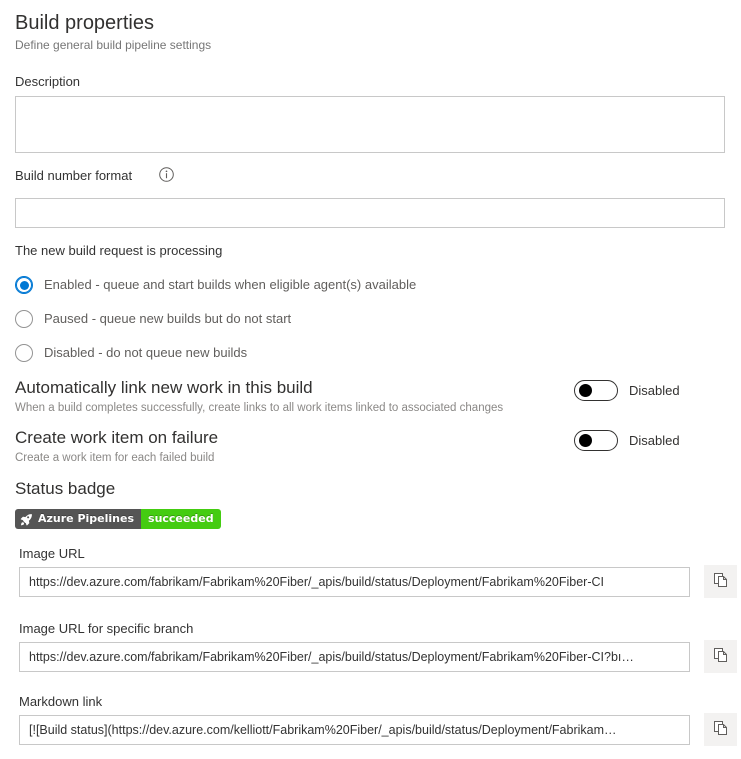 This screenshot has height=759, width=741. What do you see at coordinates (24, 319) in the screenshot?
I see `radio-mark-paused` at bounding box center [24, 319].